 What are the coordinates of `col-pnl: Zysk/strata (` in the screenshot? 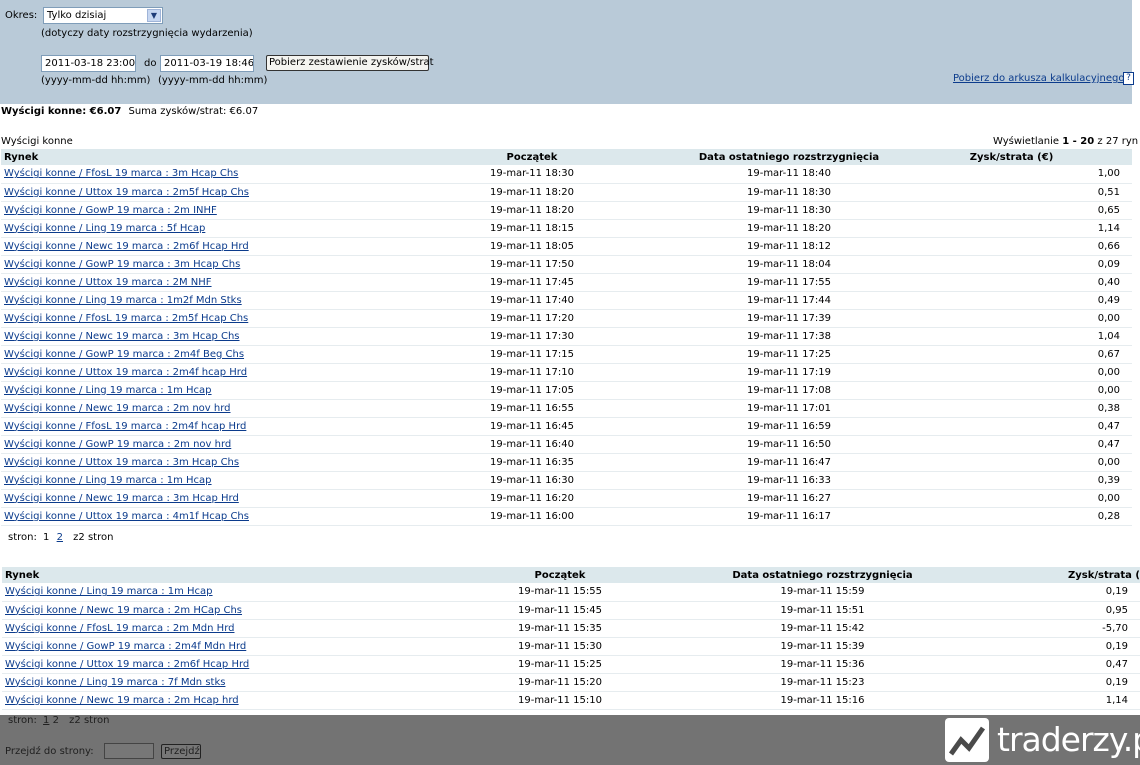 It's located at (1032, 575).